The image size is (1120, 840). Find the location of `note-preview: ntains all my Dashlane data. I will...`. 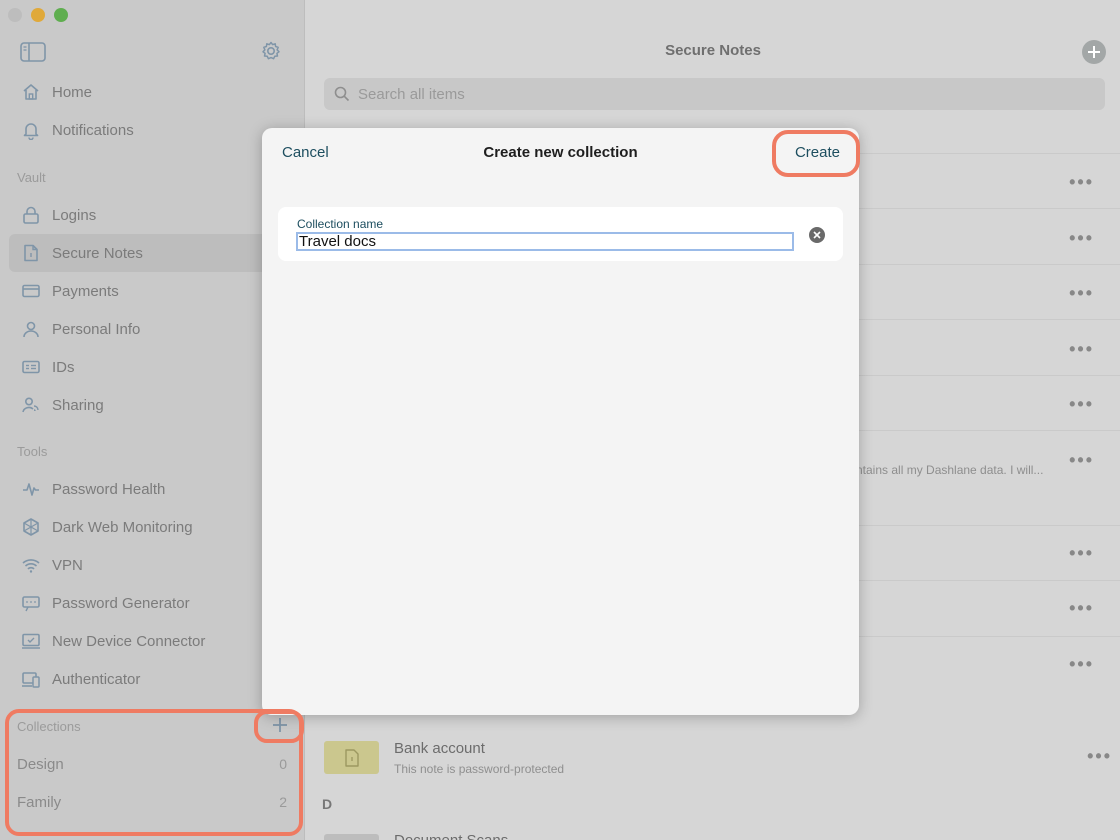

note-preview: ntains all my Dashlane data. I will... is located at coordinates (950, 470).